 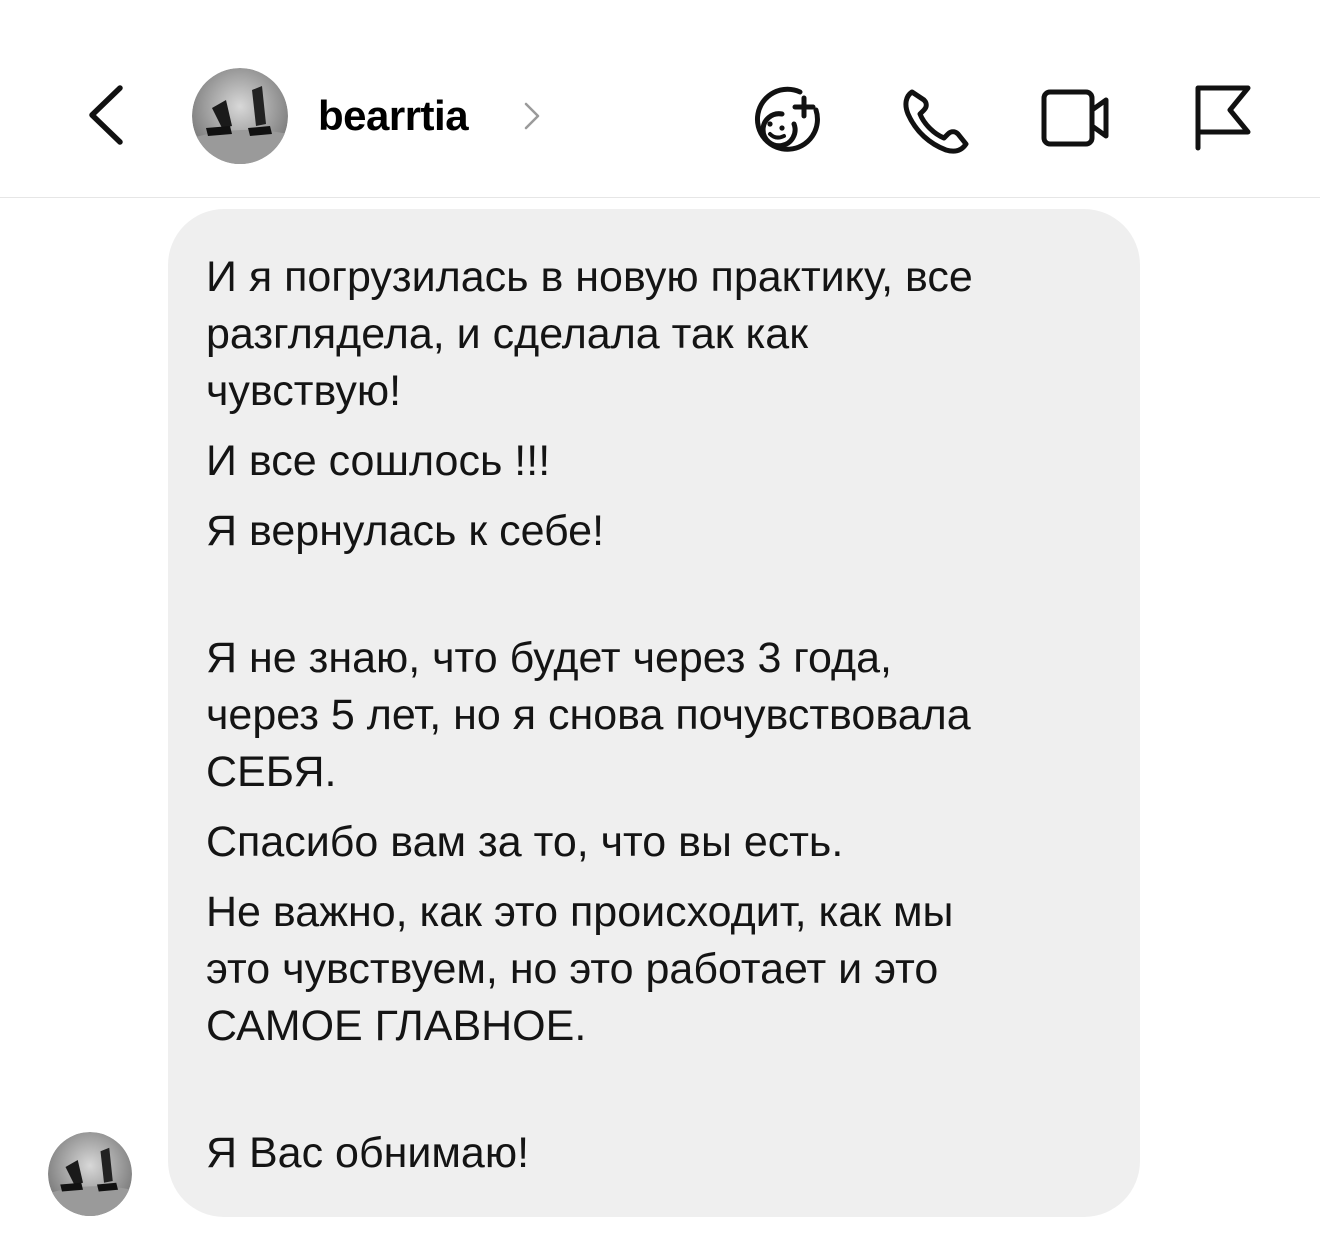 What do you see at coordinates (572, 969) in the screenshot?
I see `message-line: это чувствуем, но это работает и это` at bounding box center [572, 969].